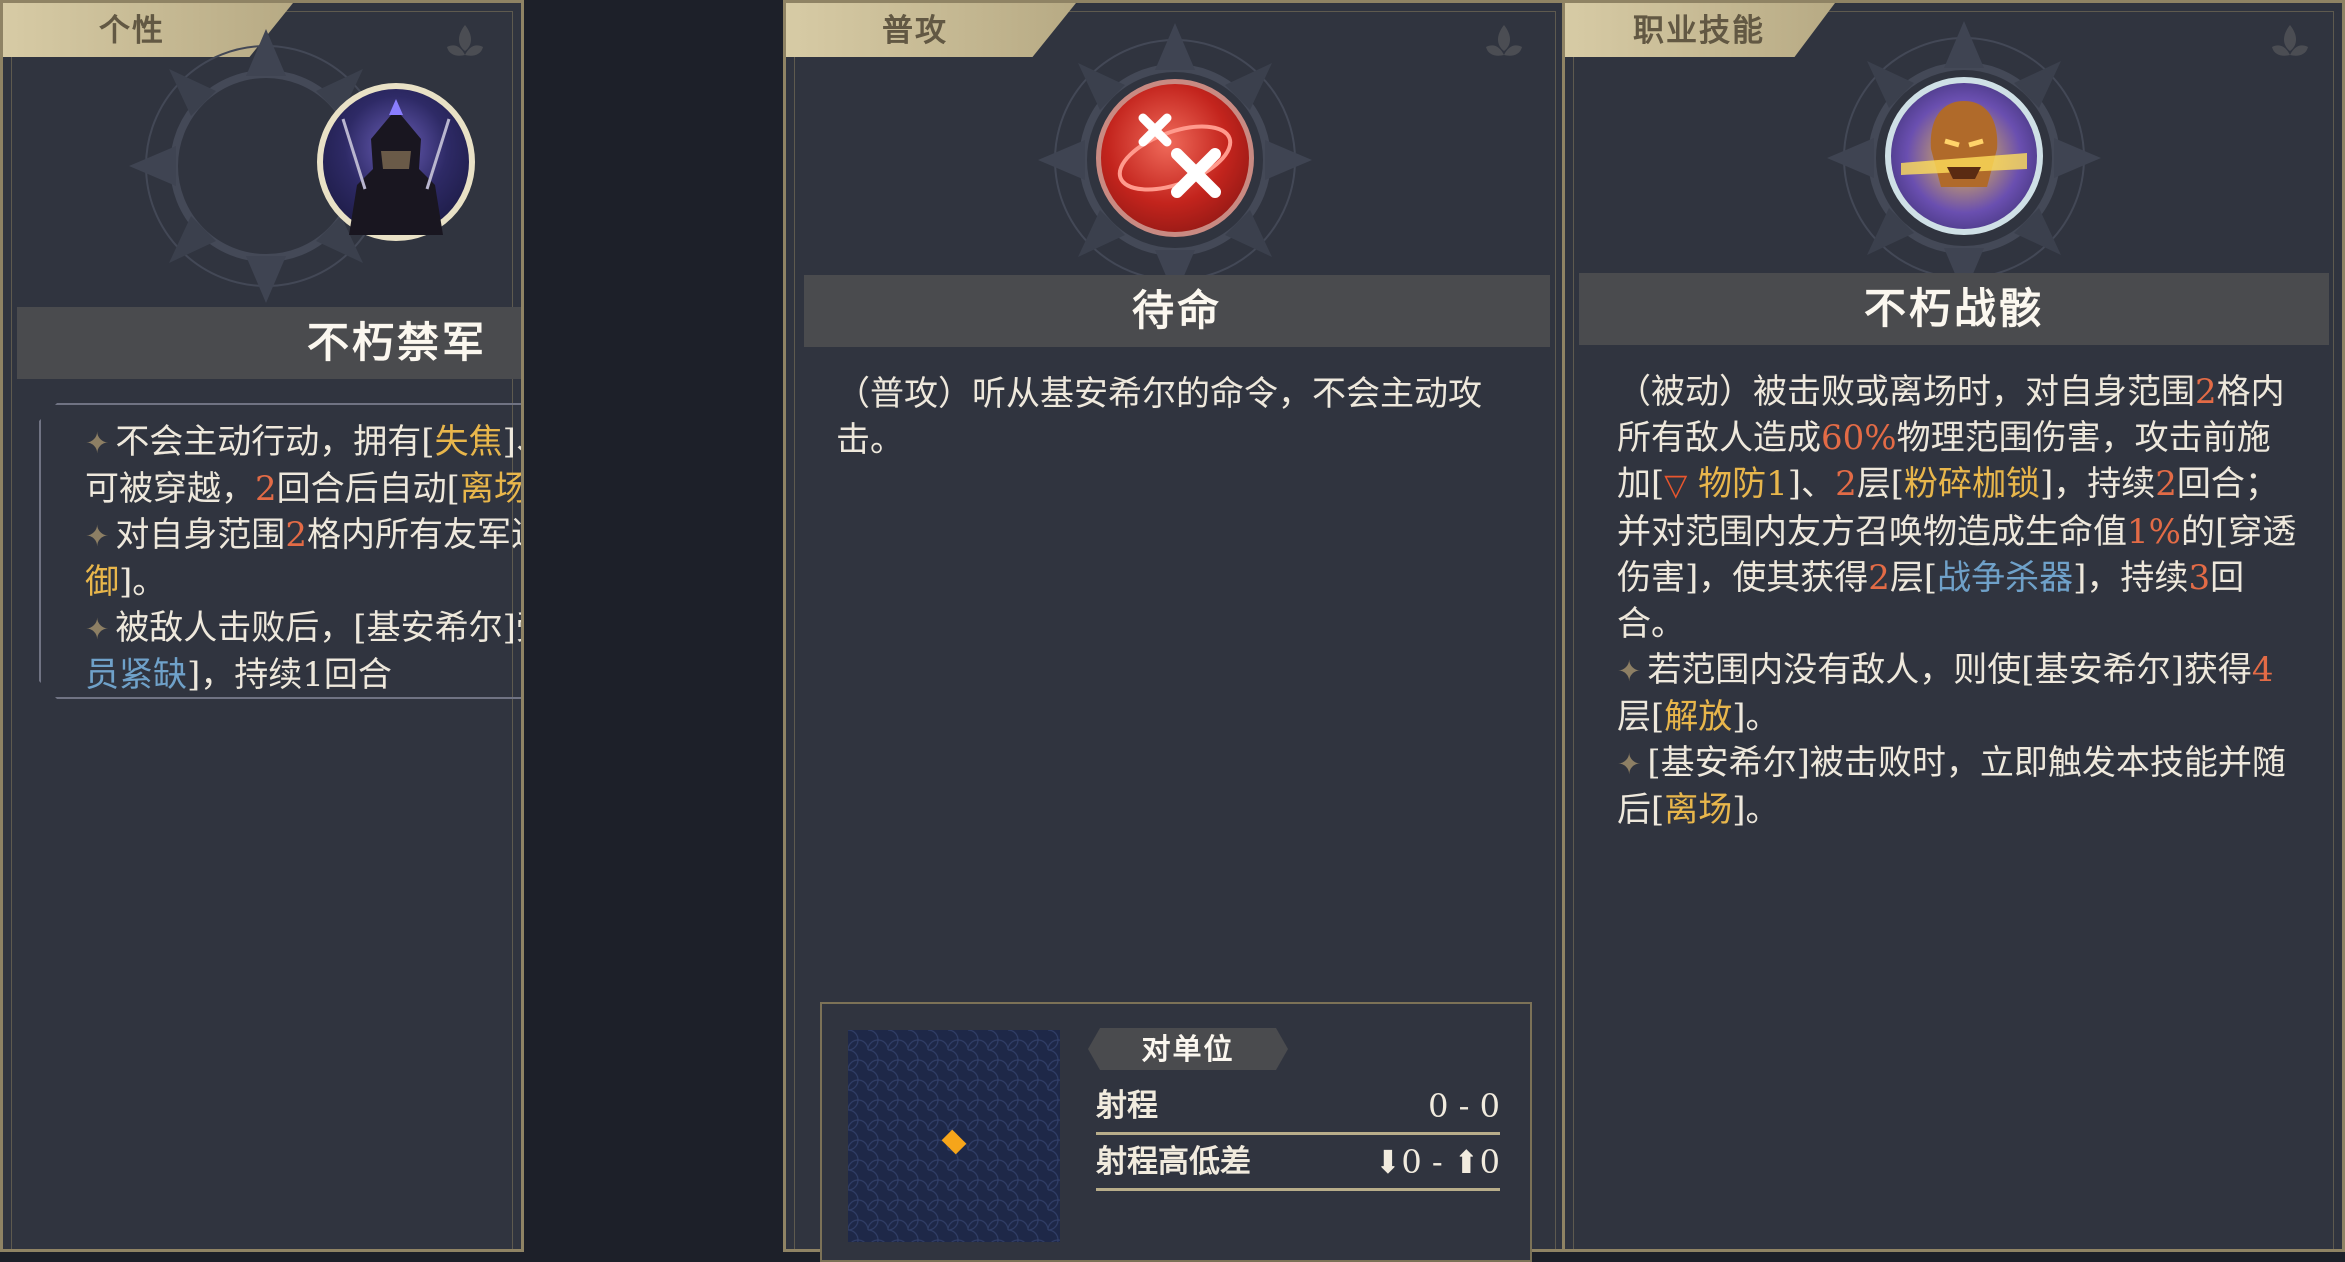 This screenshot has width=2345, height=1262. I want to click on range-label: 射程, so click(1127, 1106).